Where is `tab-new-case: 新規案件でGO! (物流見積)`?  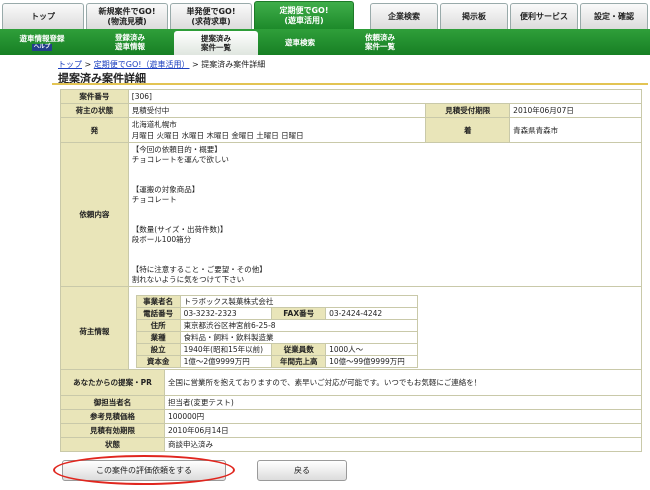 tab-new-case: 新規案件でGO! (物流見積) is located at coordinates (127, 16).